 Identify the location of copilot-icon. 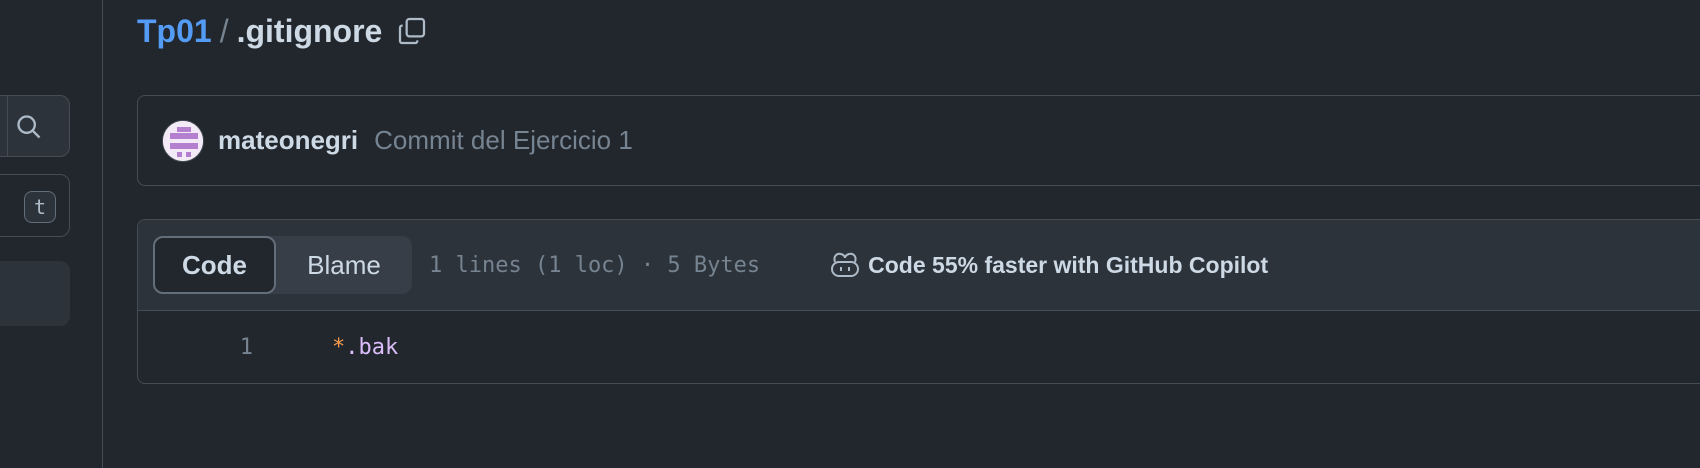
(845, 265).